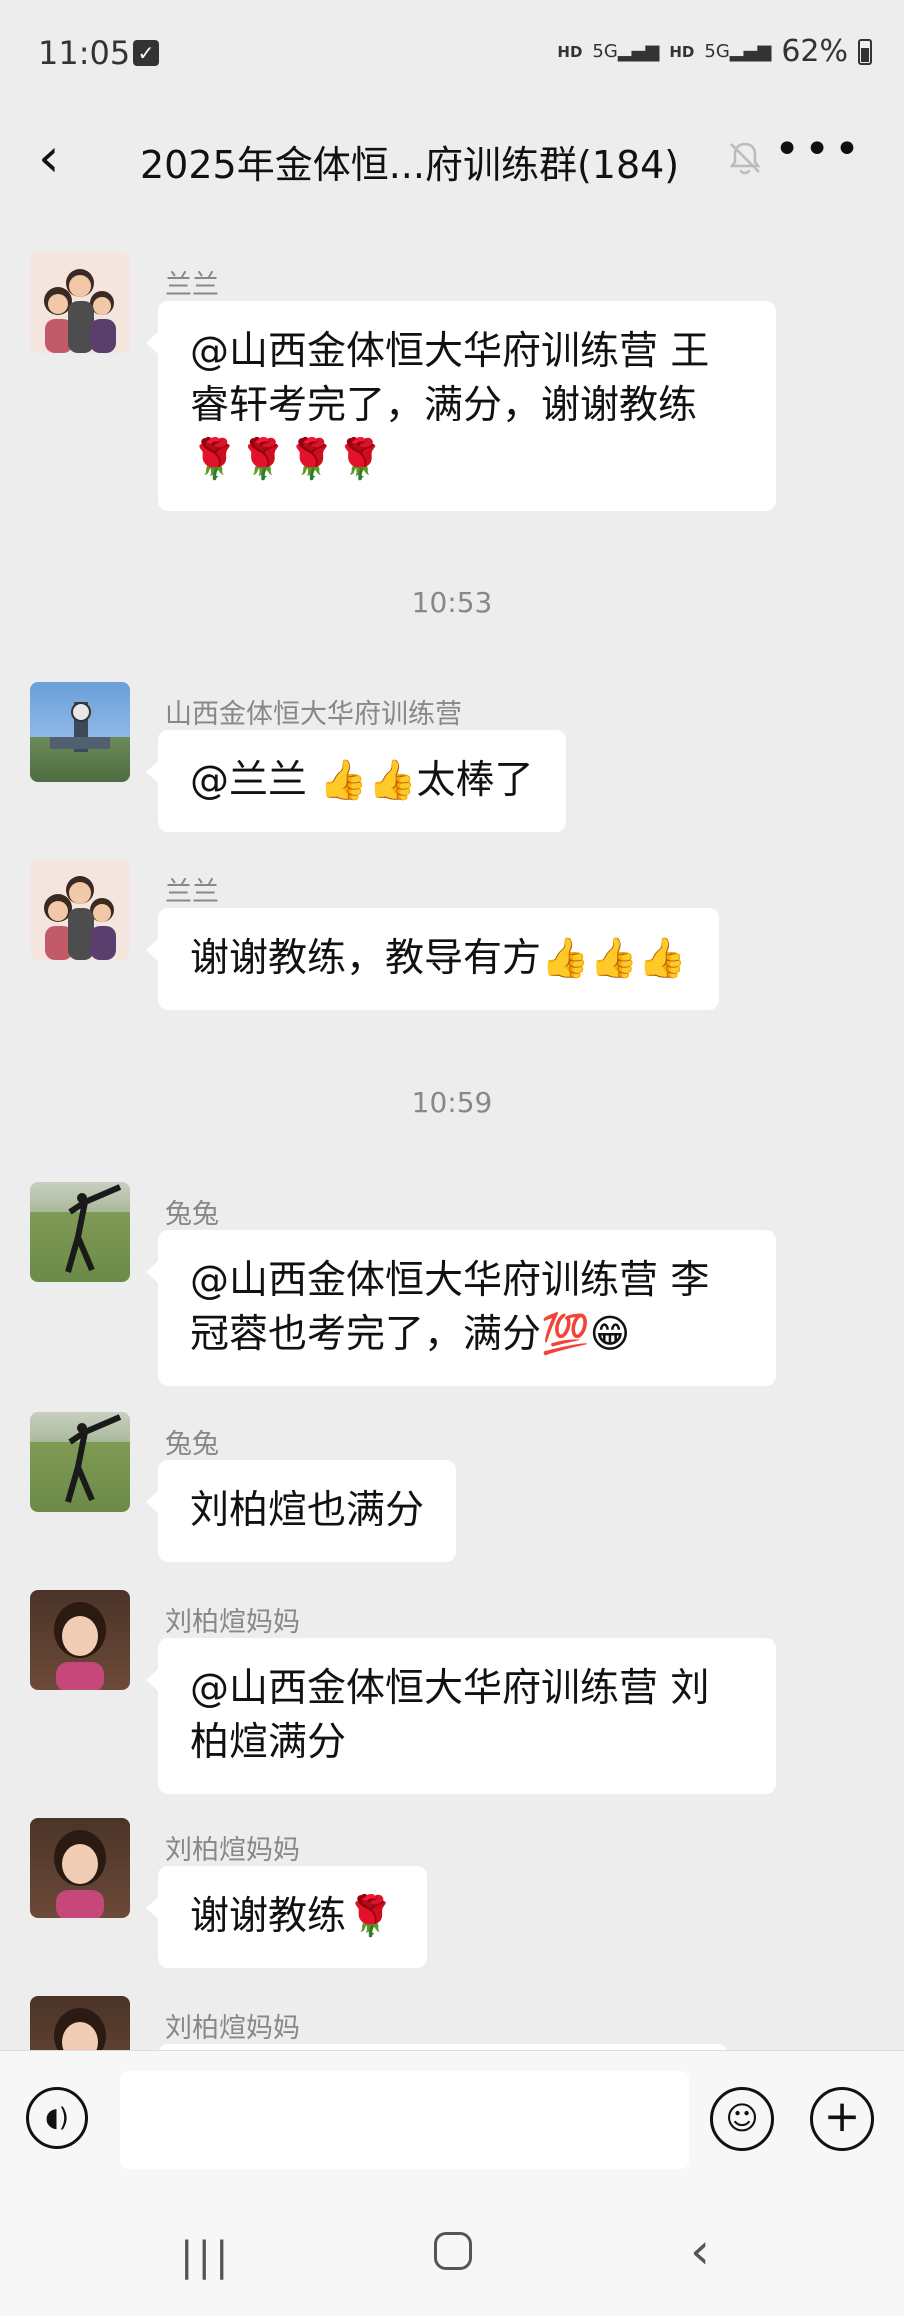 This screenshot has width=904, height=2316. What do you see at coordinates (409, 161) in the screenshot?
I see `chat-title: 2025年金体恒...府训练群(184)` at bounding box center [409, 161].